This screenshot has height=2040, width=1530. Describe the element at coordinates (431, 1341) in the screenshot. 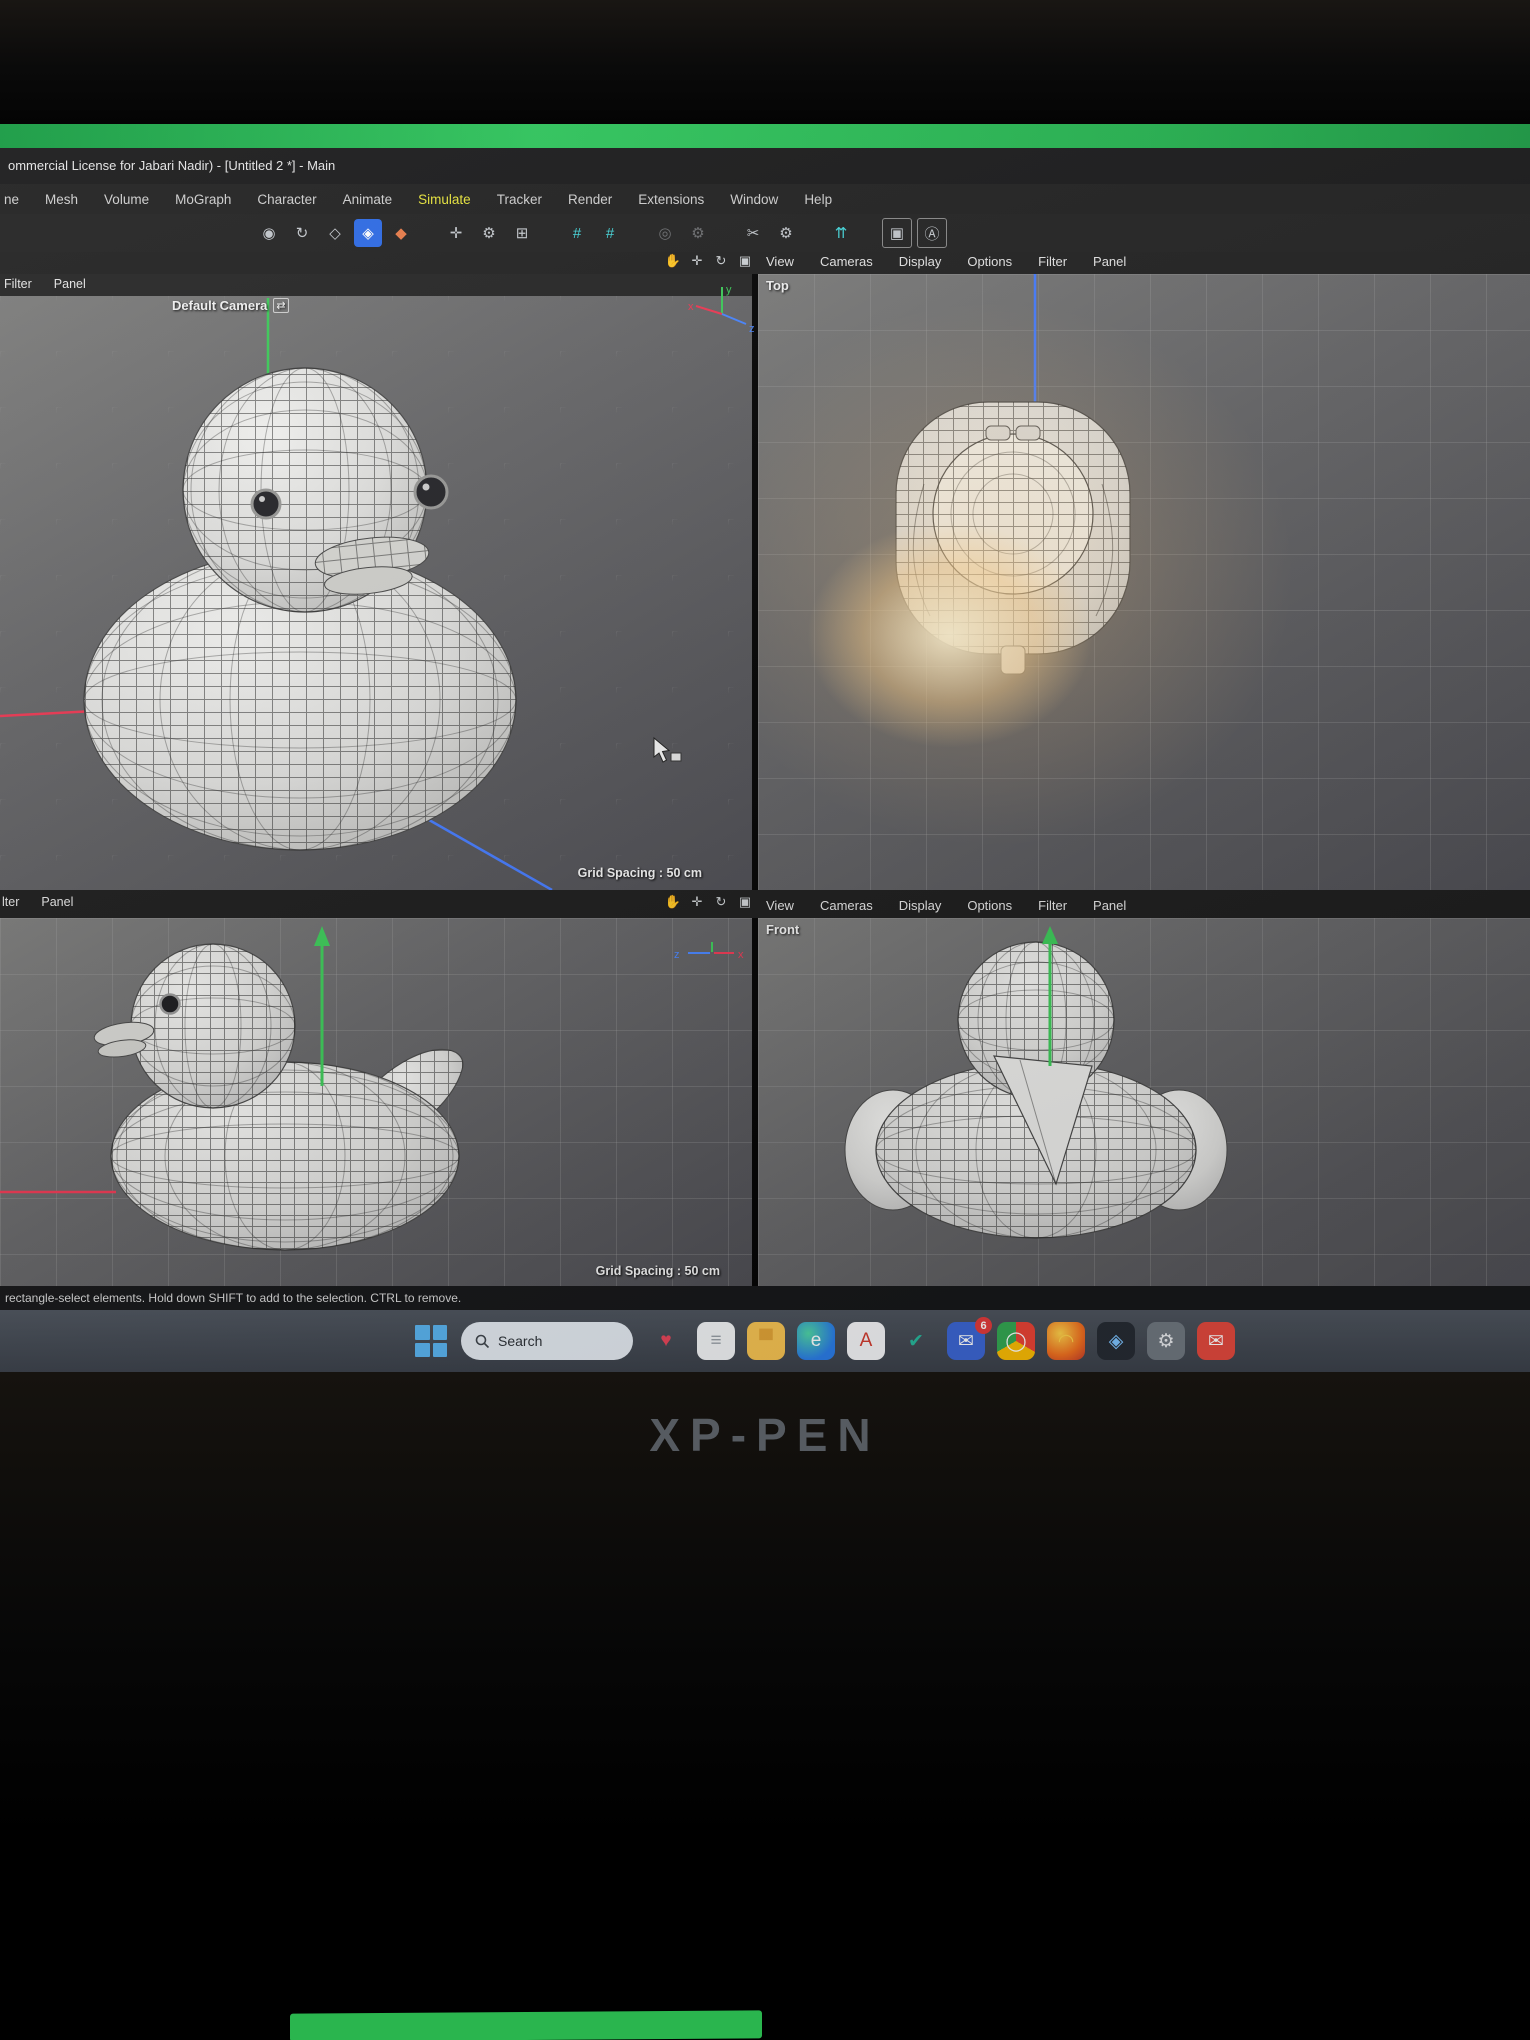

I see `windows-start-button` at that location.